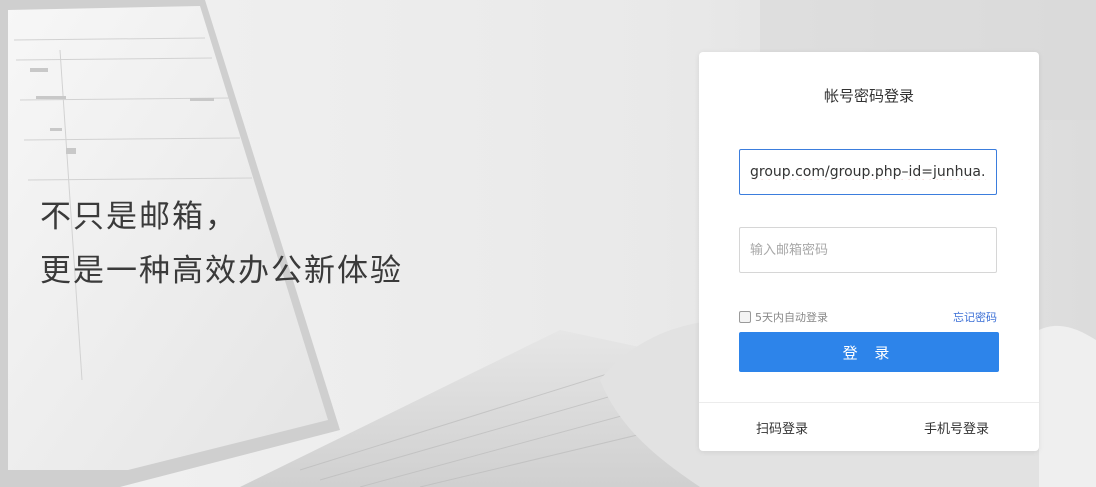 This screenshot has height=487, width=1096. Describe the element at coordinates (782, 427) in the screenshot. I see `qr-login-link: 扫码登录` at that location.